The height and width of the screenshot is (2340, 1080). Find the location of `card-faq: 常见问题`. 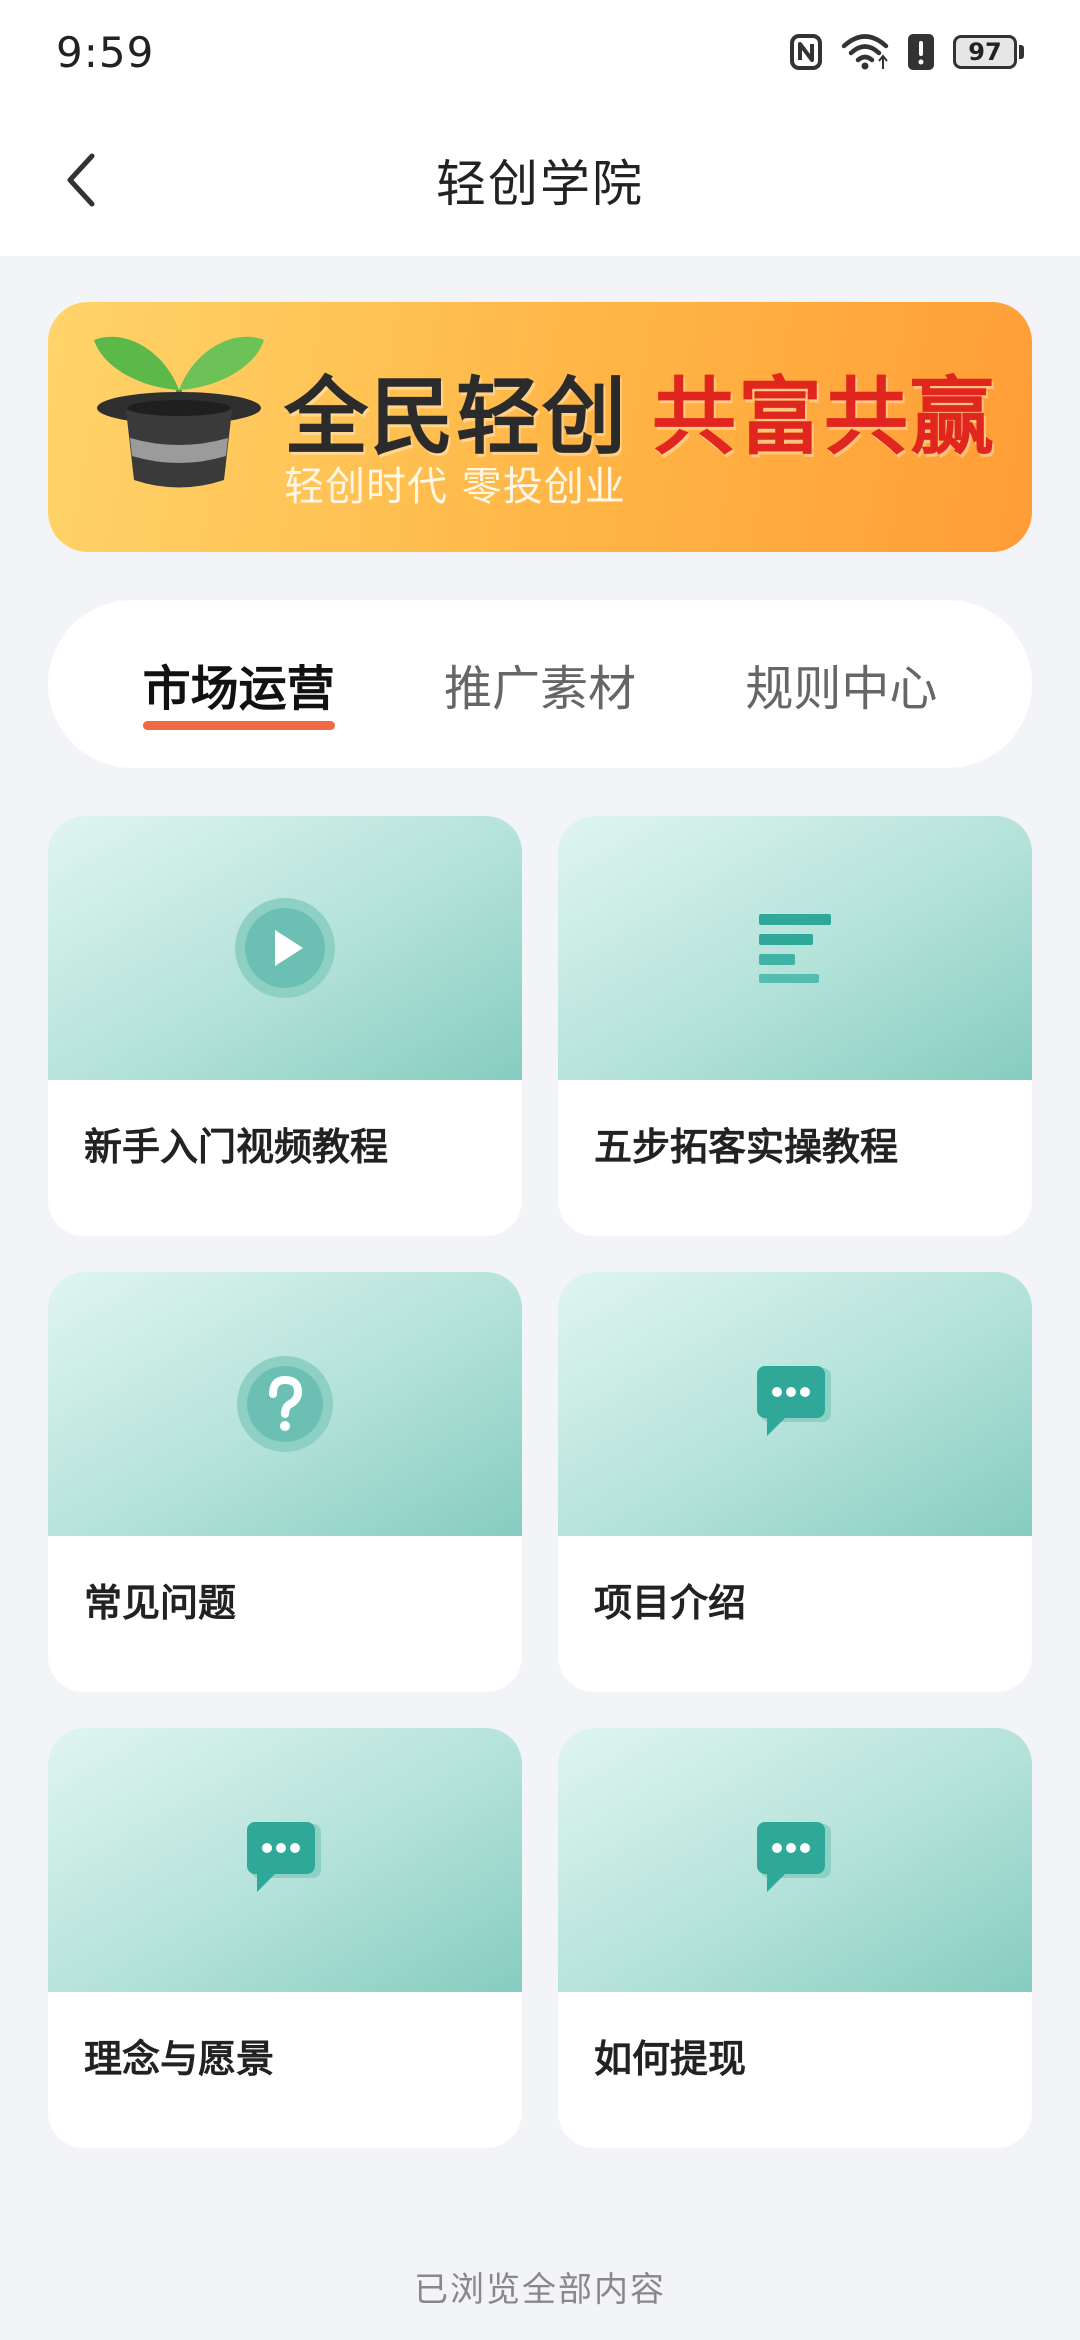

card-faq: 常见问题 is located at coordinates (285, 1482).